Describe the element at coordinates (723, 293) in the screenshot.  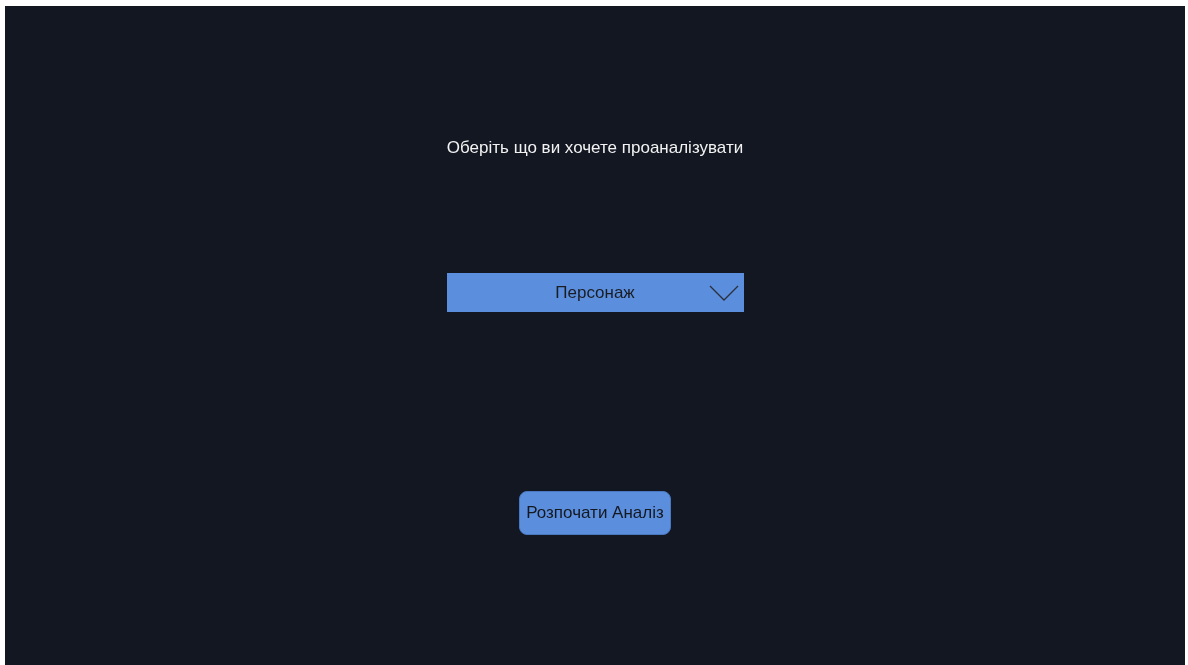
I see `chevron-down-icon` at that location.